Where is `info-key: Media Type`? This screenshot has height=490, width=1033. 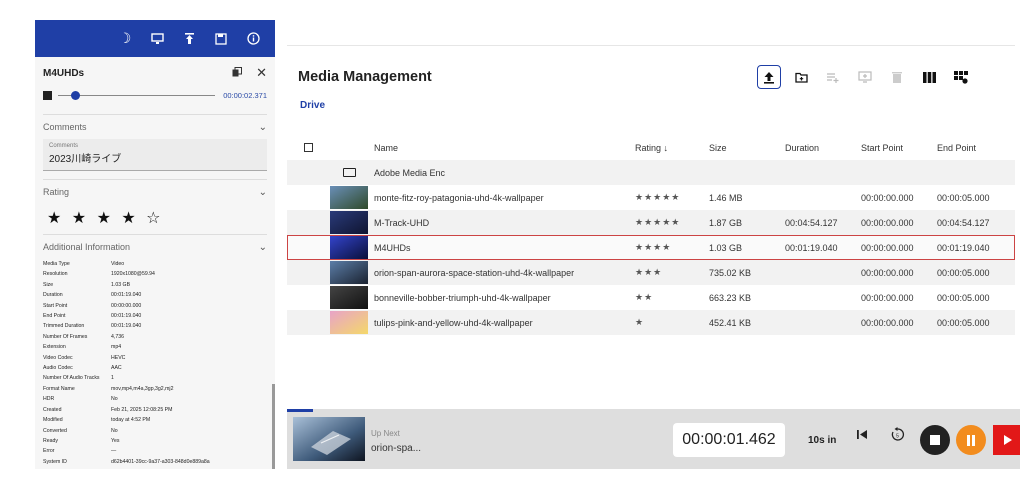
info-key: Media Type is located at coordinates (56, 264).